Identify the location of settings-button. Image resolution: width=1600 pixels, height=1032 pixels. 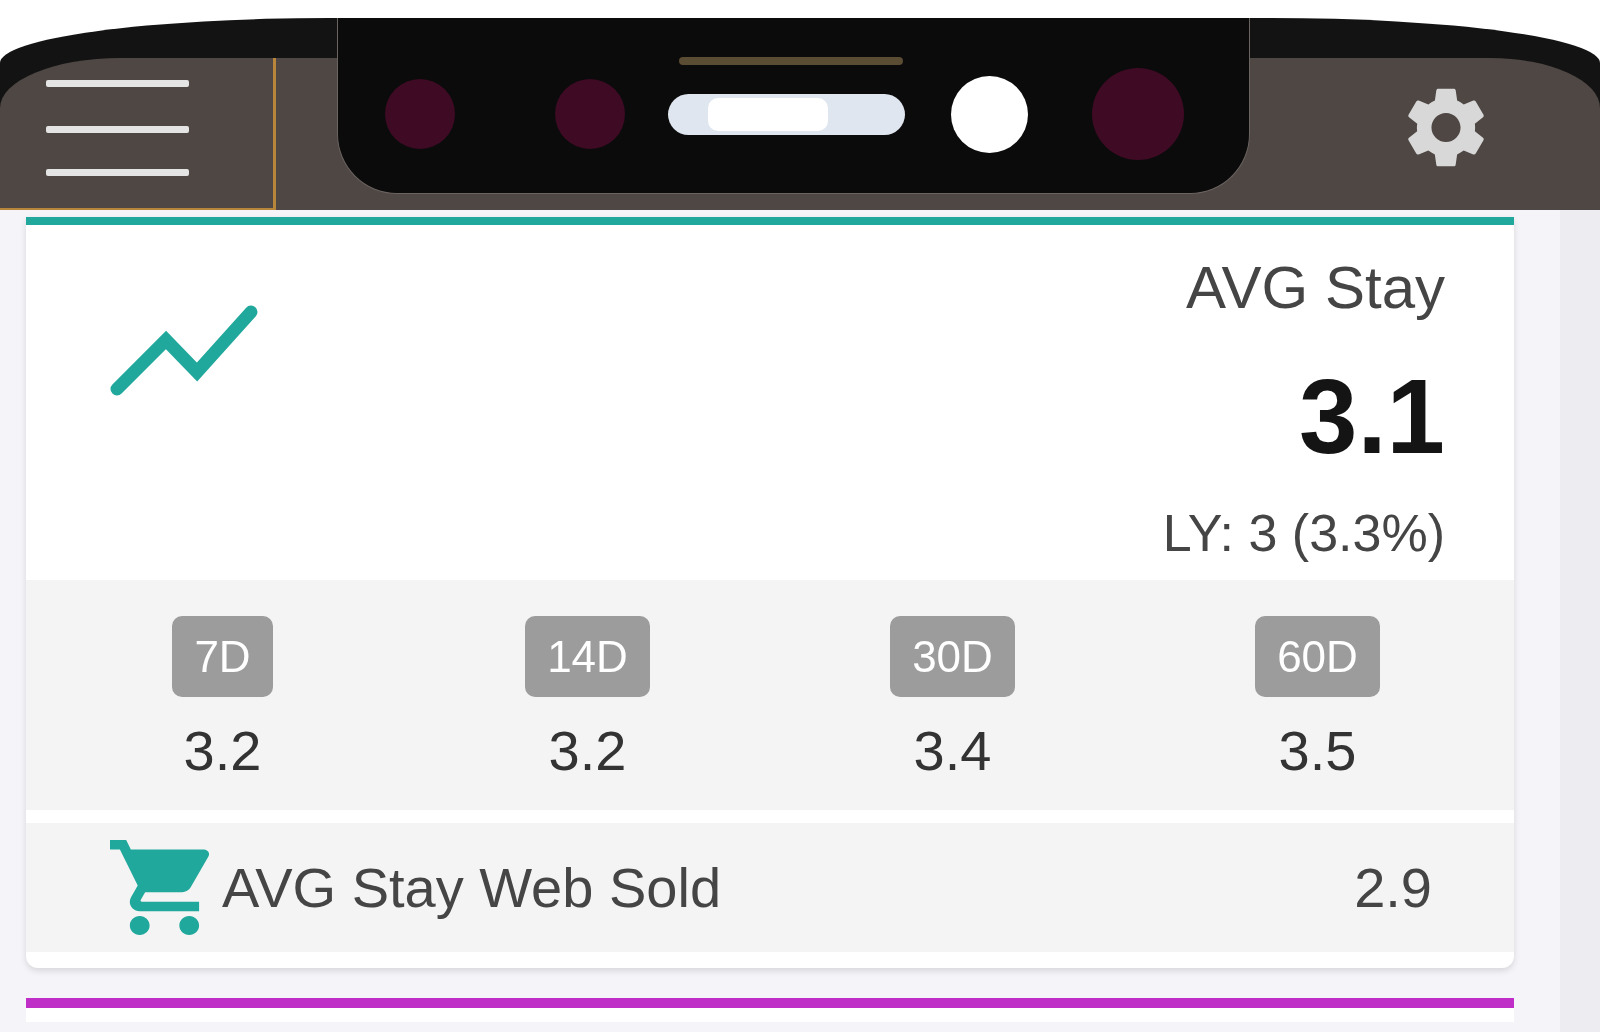
(1446, 127).